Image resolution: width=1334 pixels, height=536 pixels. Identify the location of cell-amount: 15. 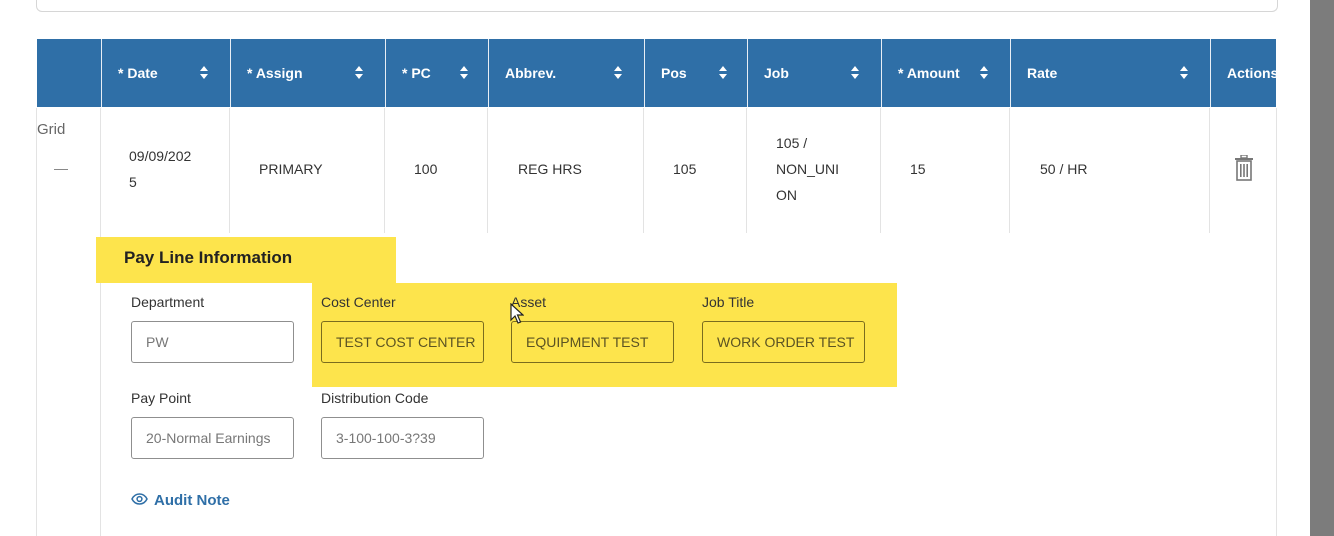
(944, 170).